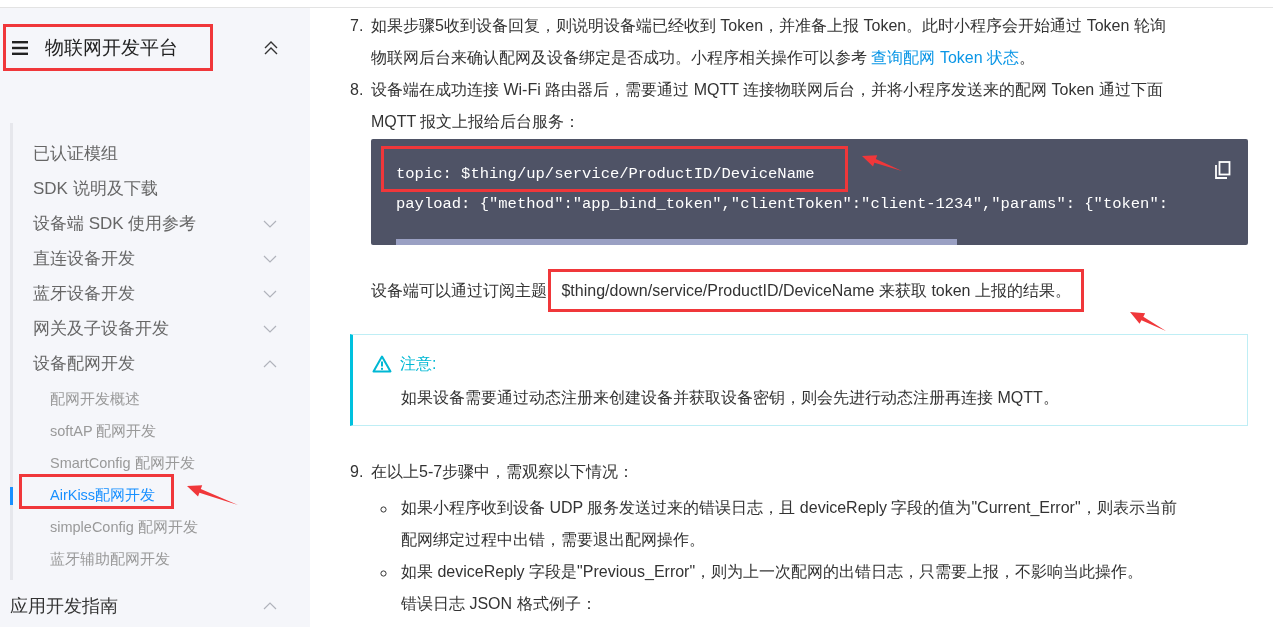 The width and height of the screenshot is (1273, 627). Describe the element at coordinates (789, 524) in the screenshot. I see `bullet-text: 如果小程序收到设备 UDP 服务发送过来的错误日志，且 deviceReply 字段的值为"Current_Error"，则表示当前配网绑定过程中出错，需要退出配网操作。` at that location.